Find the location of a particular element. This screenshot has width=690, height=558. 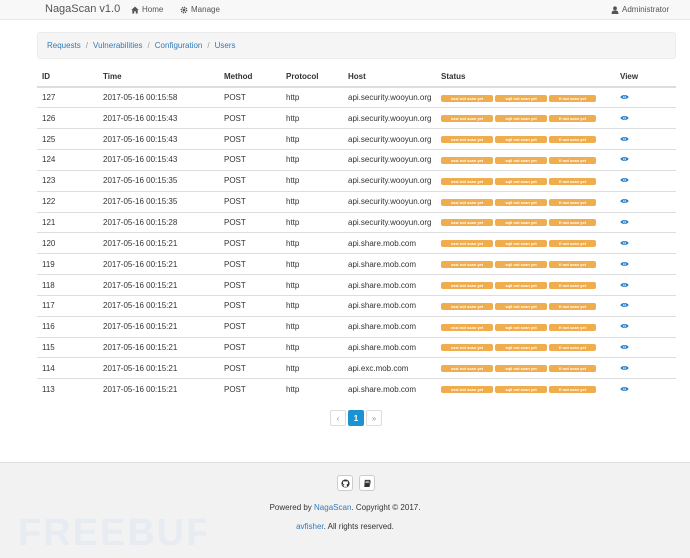

breadcrumb-configuration: Configuration is located at coordinates (179, 45).